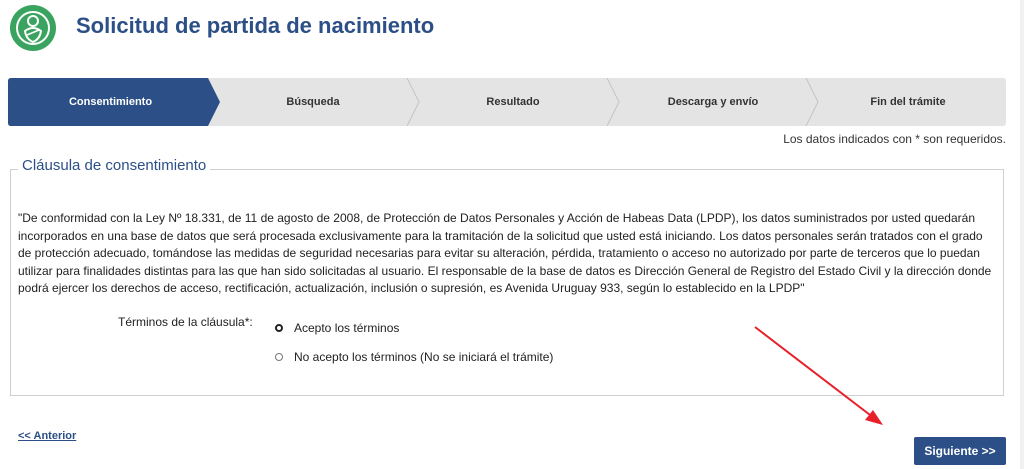 This screenshot has height=469, width=1024. I want to click on accept-terms-label: Acepto los términos, so click(346, 328).